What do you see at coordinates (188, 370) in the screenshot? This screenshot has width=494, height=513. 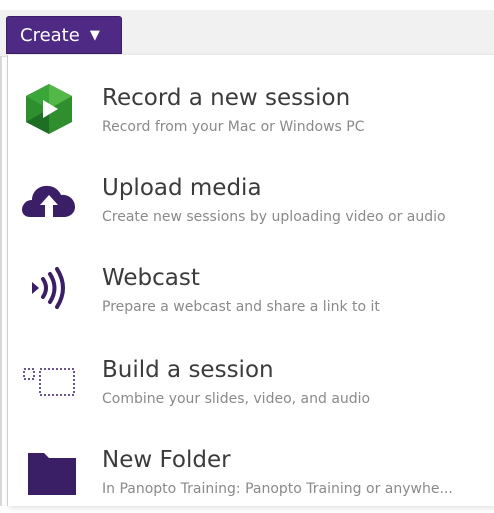 I see `menu-item-title: Build a session` at bounding box center [188, 370].